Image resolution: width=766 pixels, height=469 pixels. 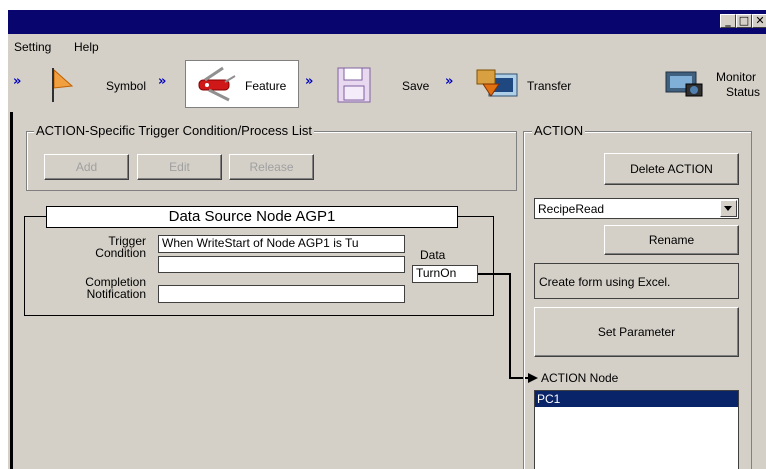 I want to click on set-parameter-button: Set Parameter, so click(x=636, y=332).